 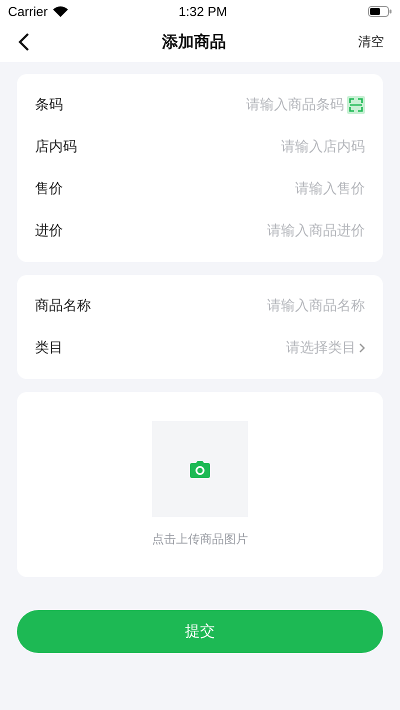 I want to click on upload-hint: 点击上传商品图片, so click(x=200, y=539).